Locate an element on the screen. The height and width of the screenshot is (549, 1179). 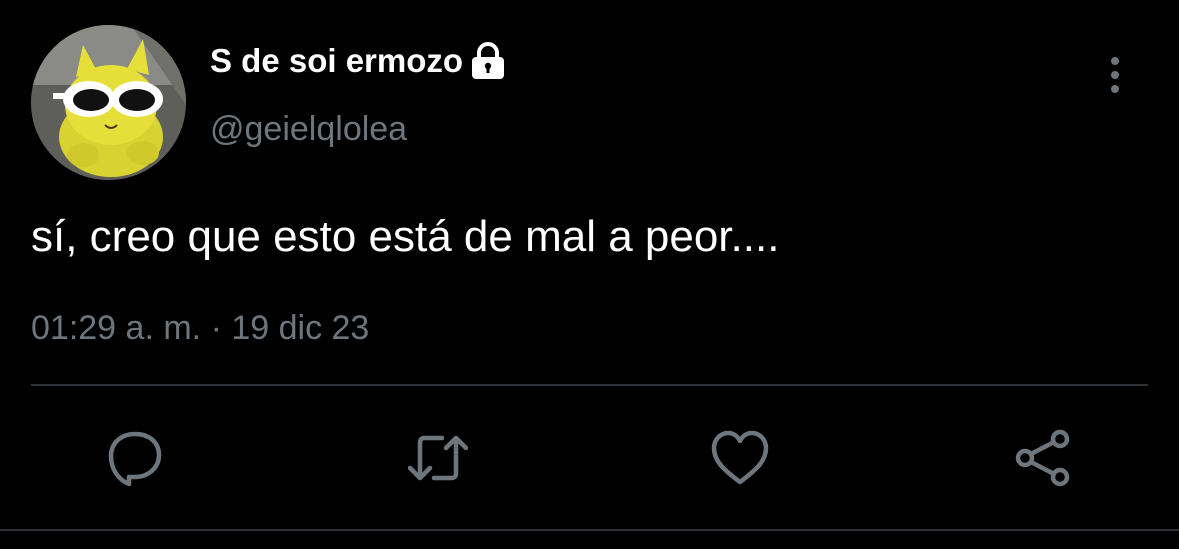
reply-button is located at coordinates (135, 458).